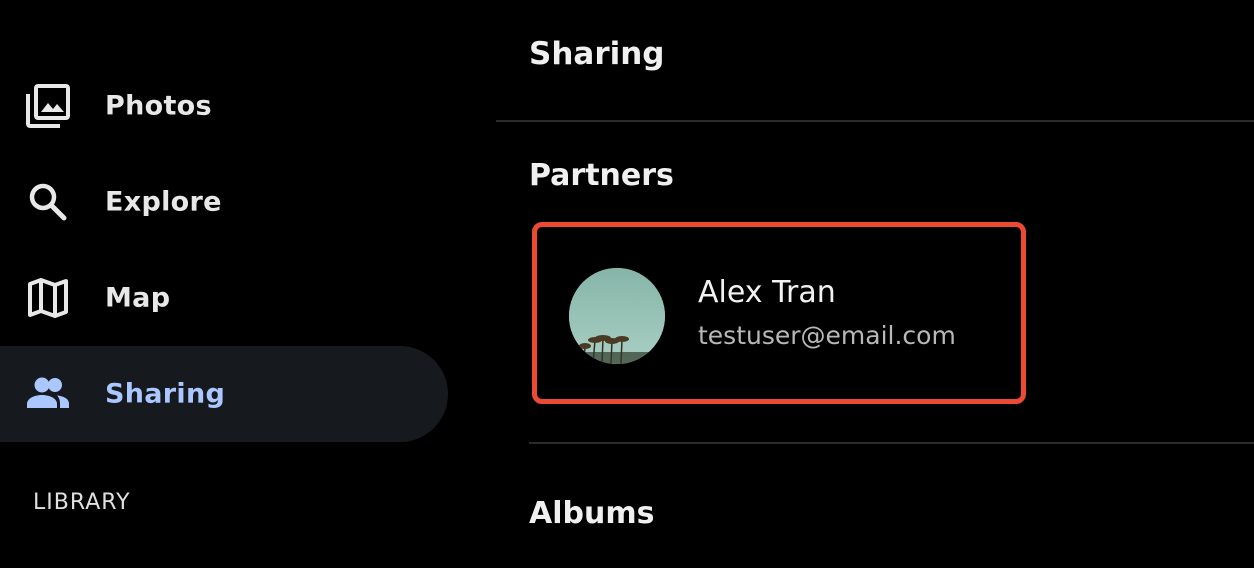  I want to click on sidebar-item-sharing: Sharing, so click(224, 394).